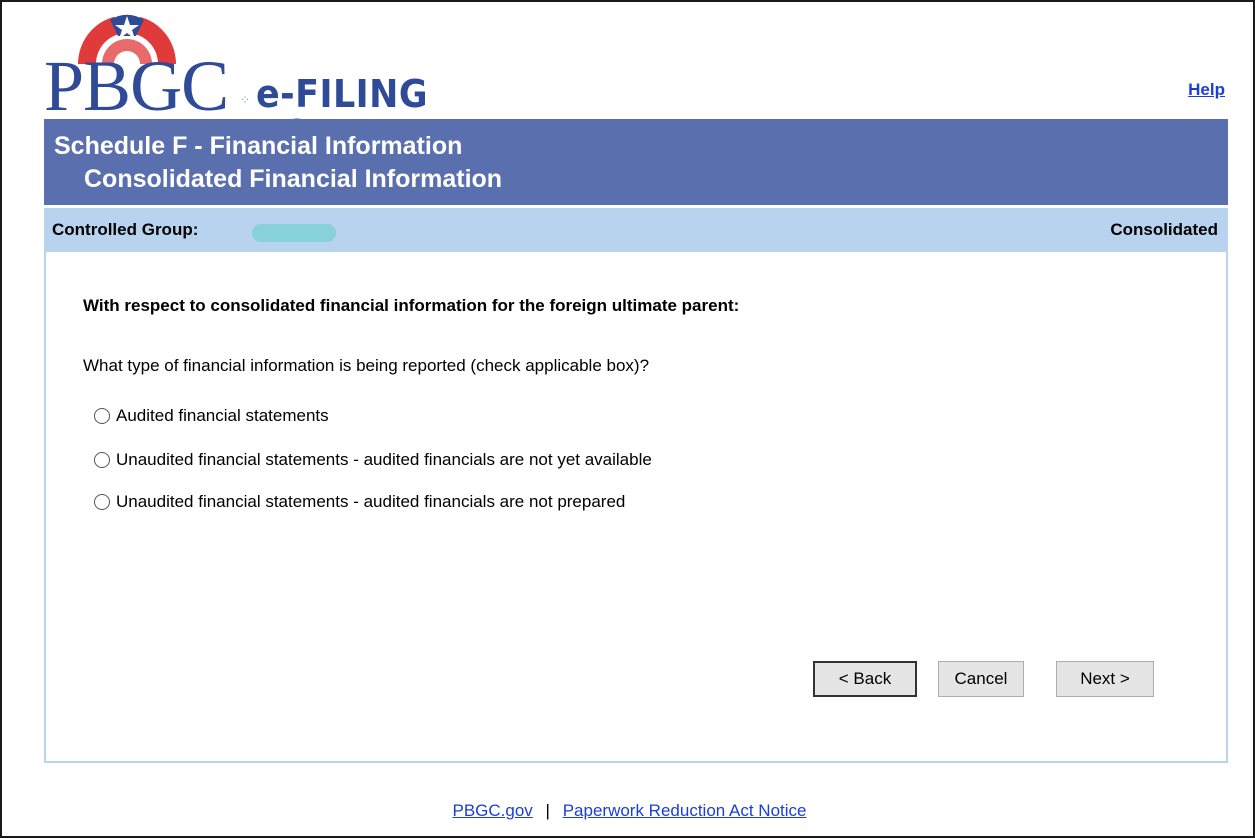  Describe the element at coordinates (981, 679) in the screenshot. I see `cancel-button: Cancel` at that location.